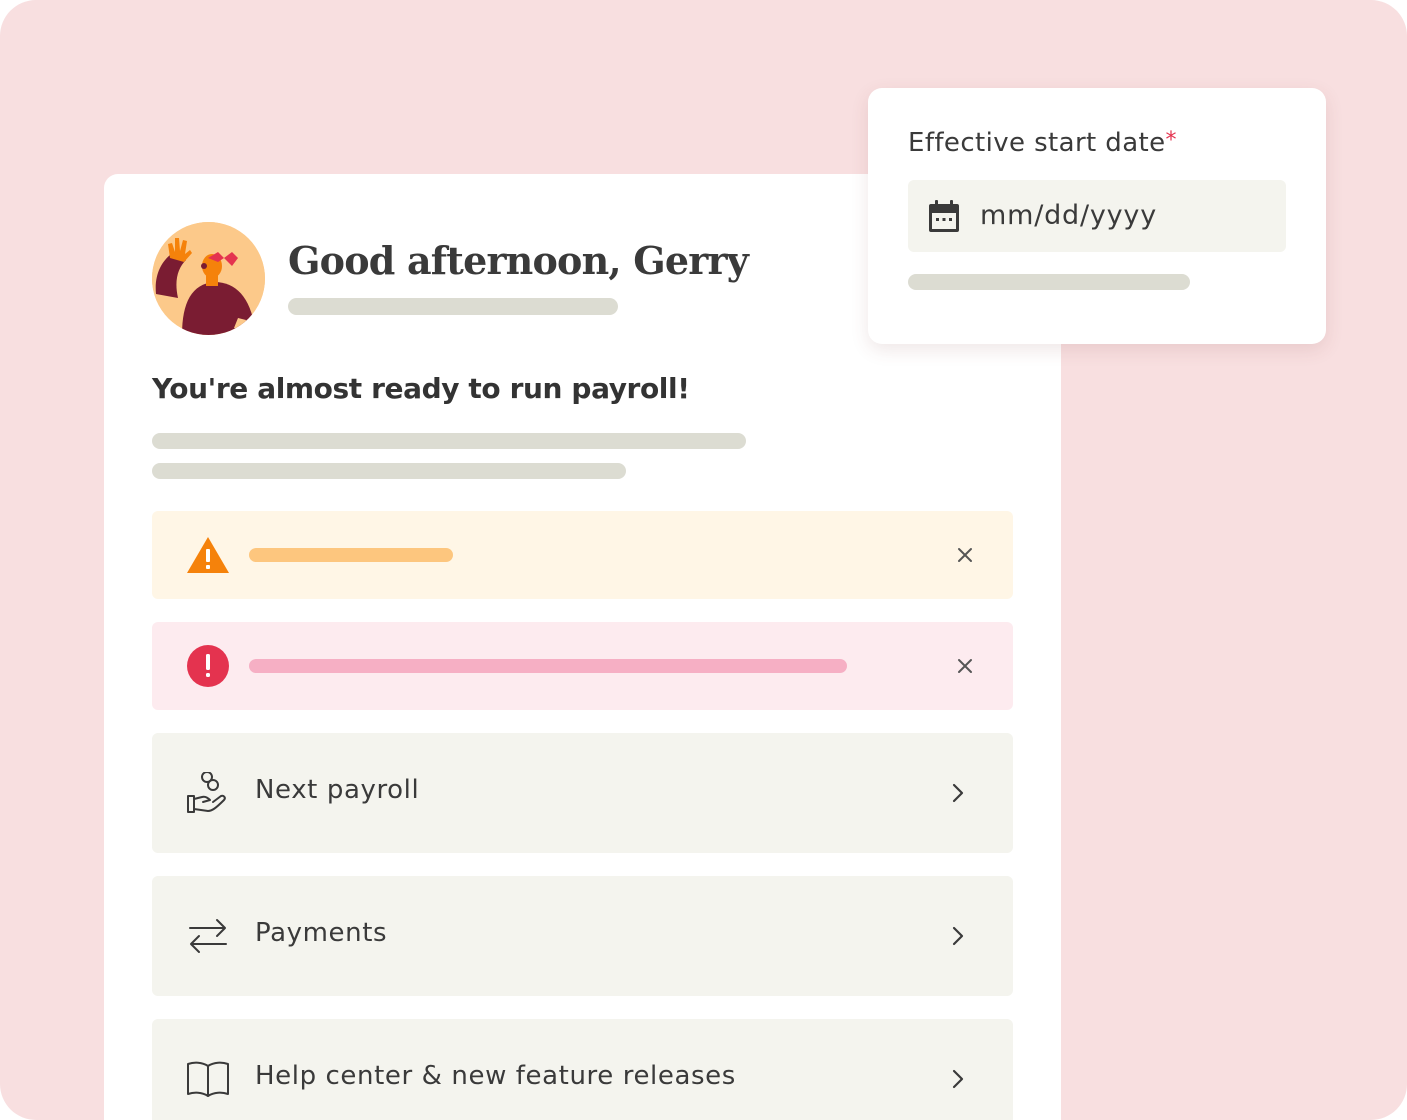  Describe the element at coordinates (208, 1079) in the screenshot. I see `open-book-icon` at that location.